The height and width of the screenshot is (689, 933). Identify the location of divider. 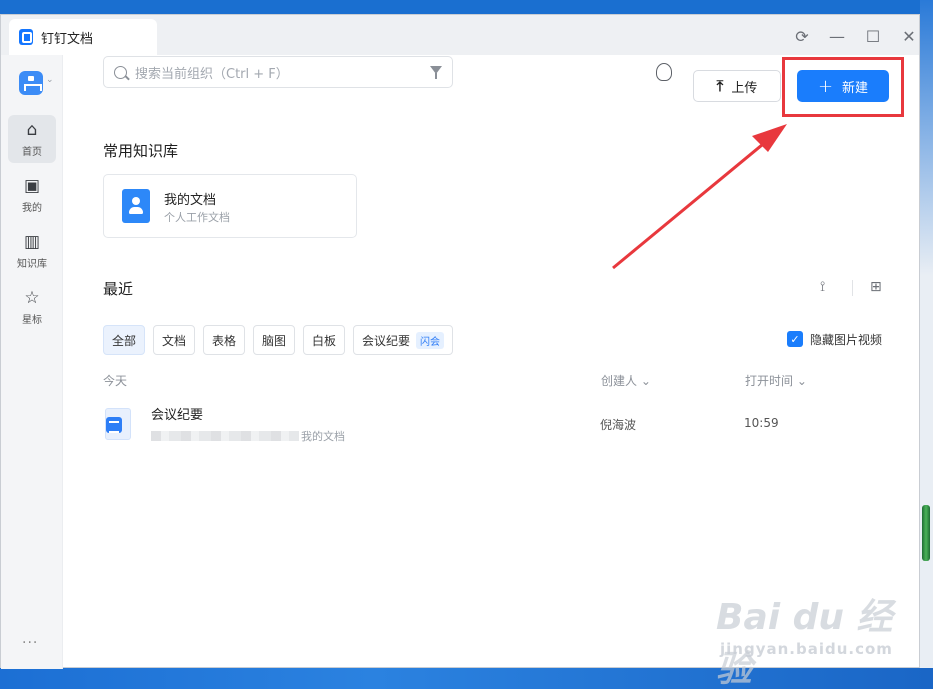
(852, 288).